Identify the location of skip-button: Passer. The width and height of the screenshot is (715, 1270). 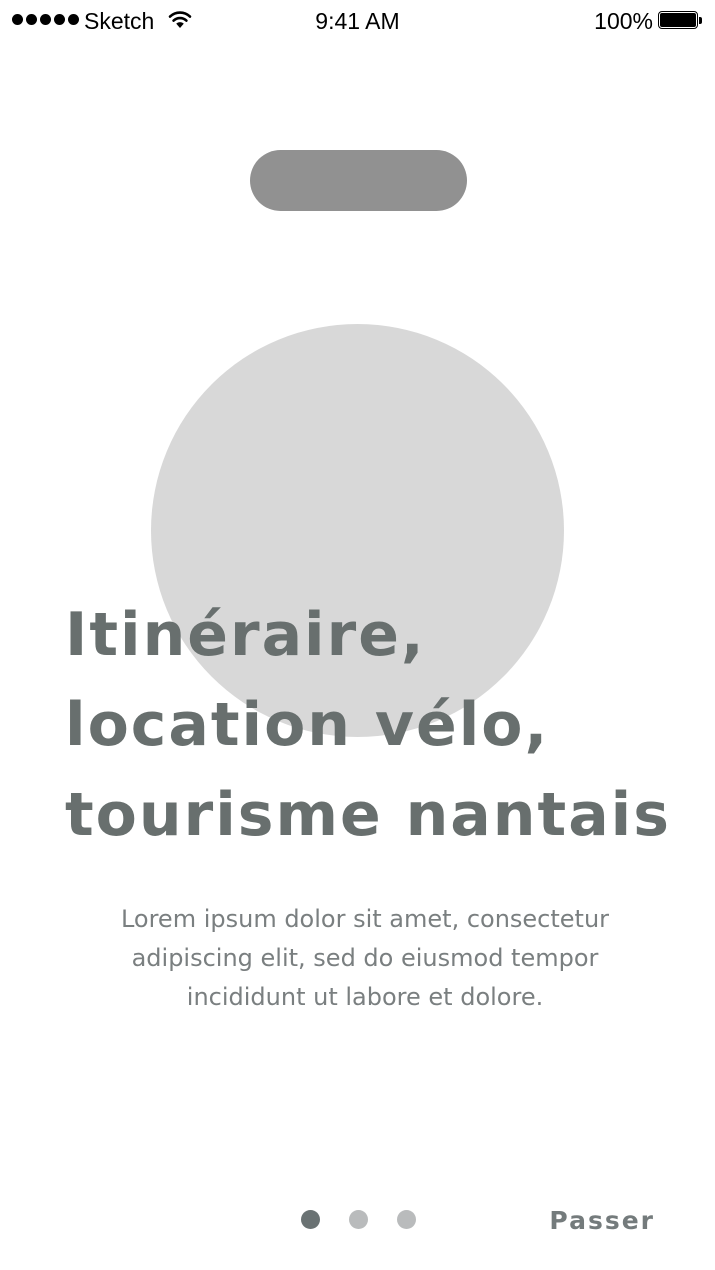
(592, 1221).